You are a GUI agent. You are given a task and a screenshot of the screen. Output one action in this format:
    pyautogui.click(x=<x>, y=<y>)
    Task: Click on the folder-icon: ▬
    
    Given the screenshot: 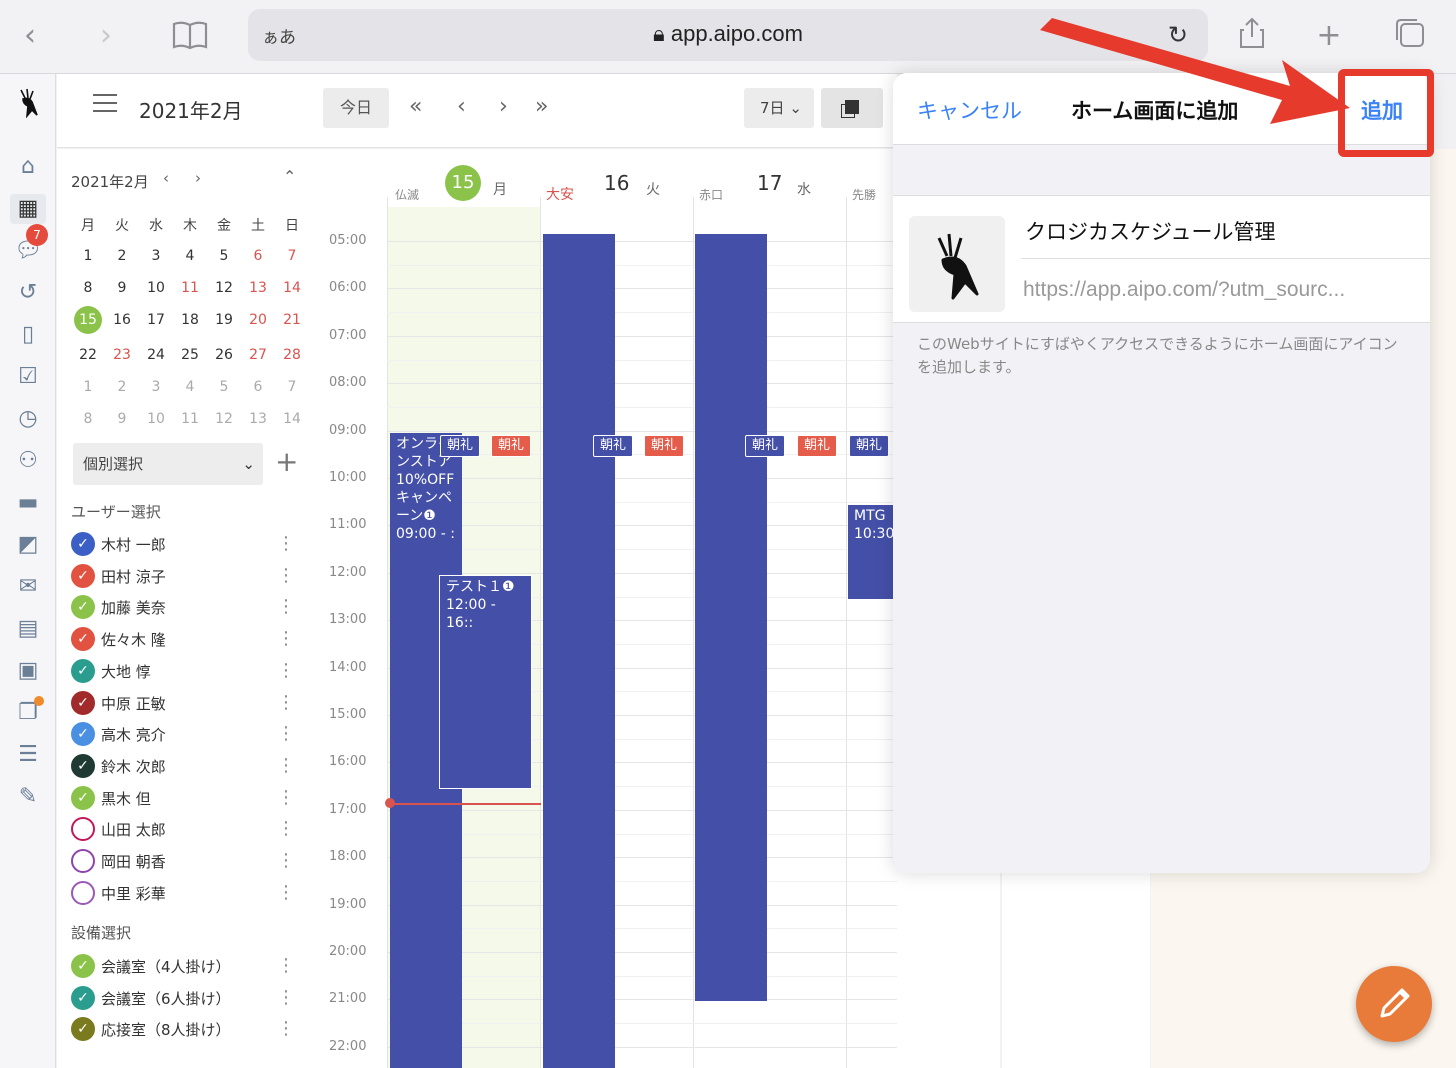 What is the action you would take?
    pyautogui.click(x=28, y=503)
    